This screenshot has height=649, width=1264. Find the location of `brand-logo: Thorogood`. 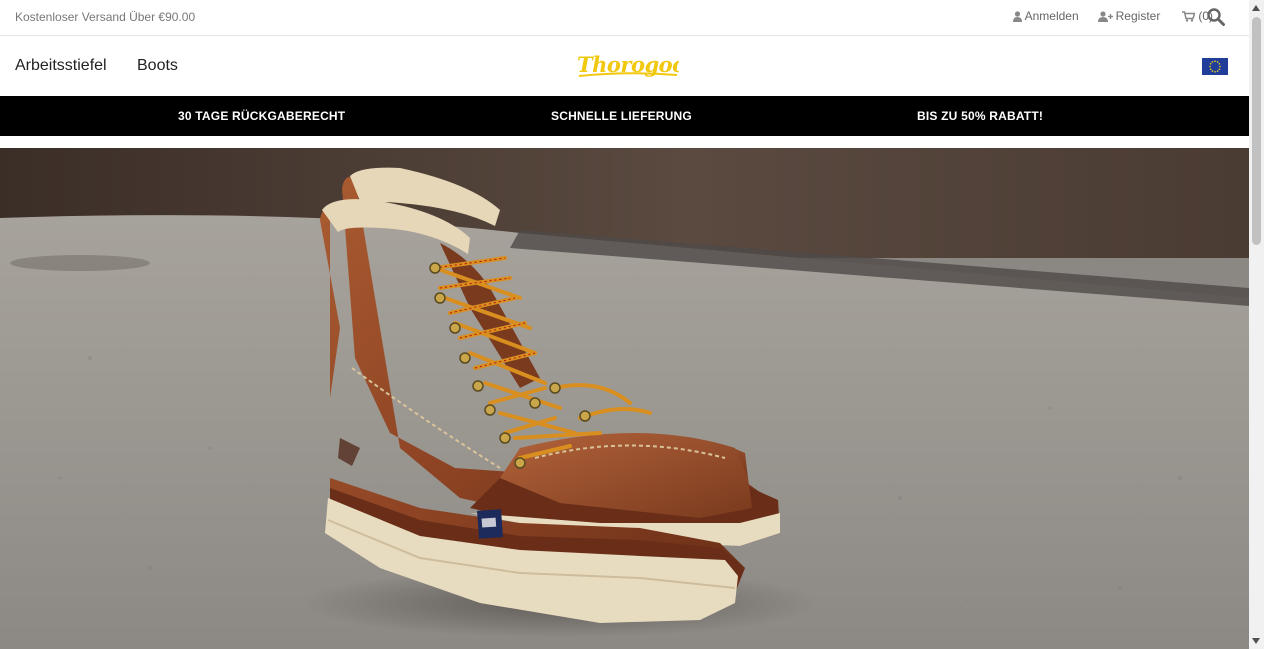

brand-logo: Thorogood is located at coordinates (638, 68).